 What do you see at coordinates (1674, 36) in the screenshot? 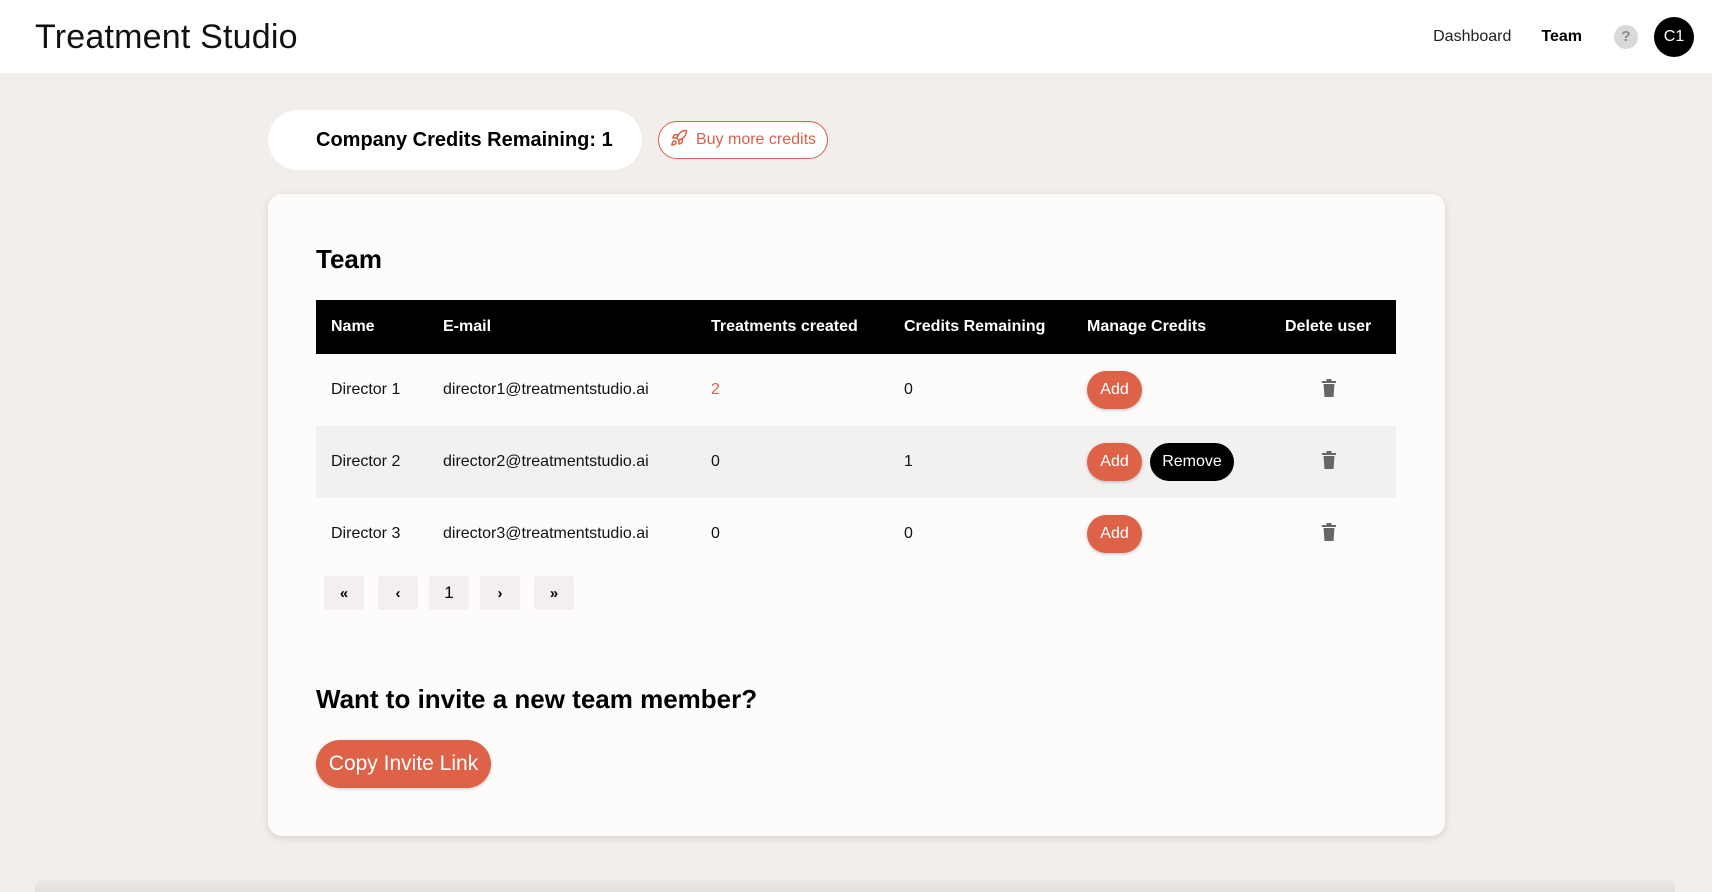
I see `avatar: C1` at bounding box center [1674, 36].